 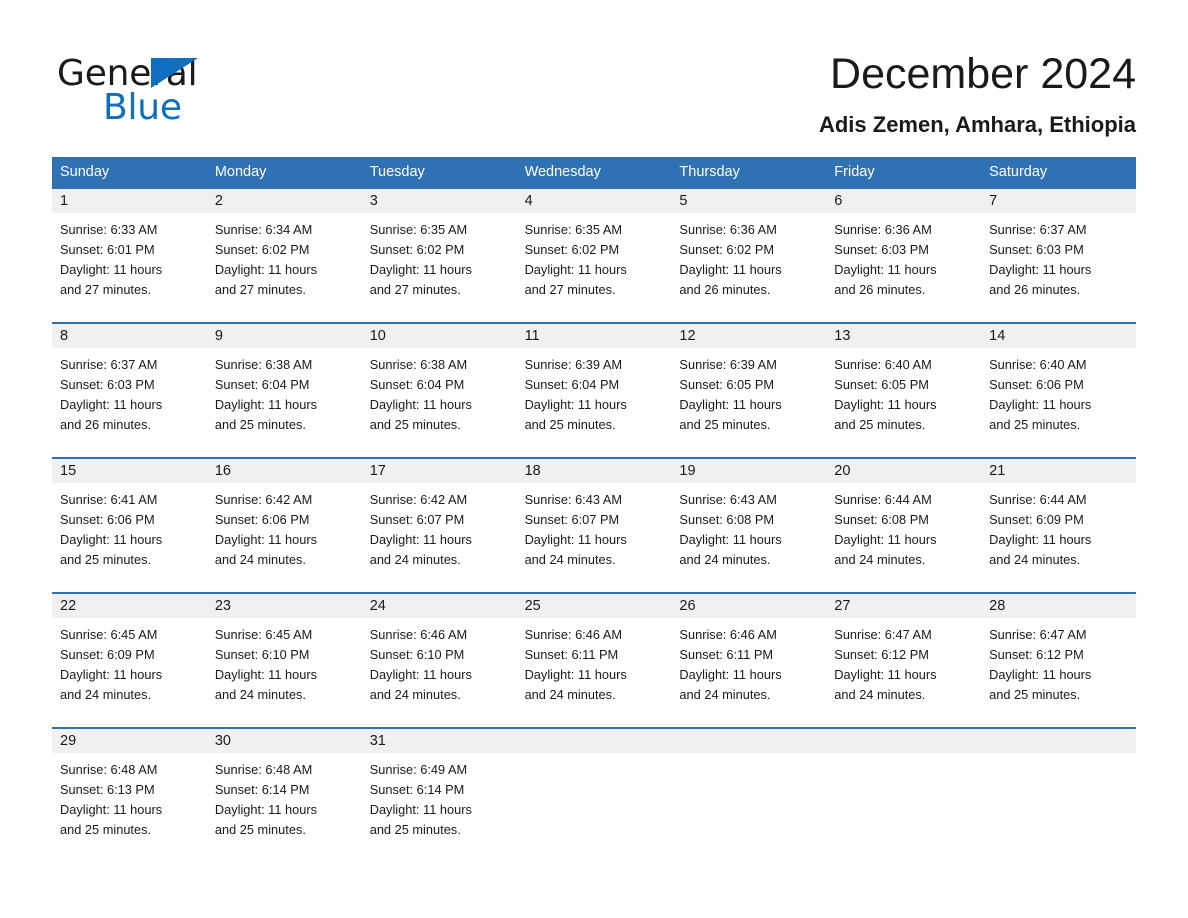 I want to click on weekday-header-monday: Monday, so click(x=240, y=172).